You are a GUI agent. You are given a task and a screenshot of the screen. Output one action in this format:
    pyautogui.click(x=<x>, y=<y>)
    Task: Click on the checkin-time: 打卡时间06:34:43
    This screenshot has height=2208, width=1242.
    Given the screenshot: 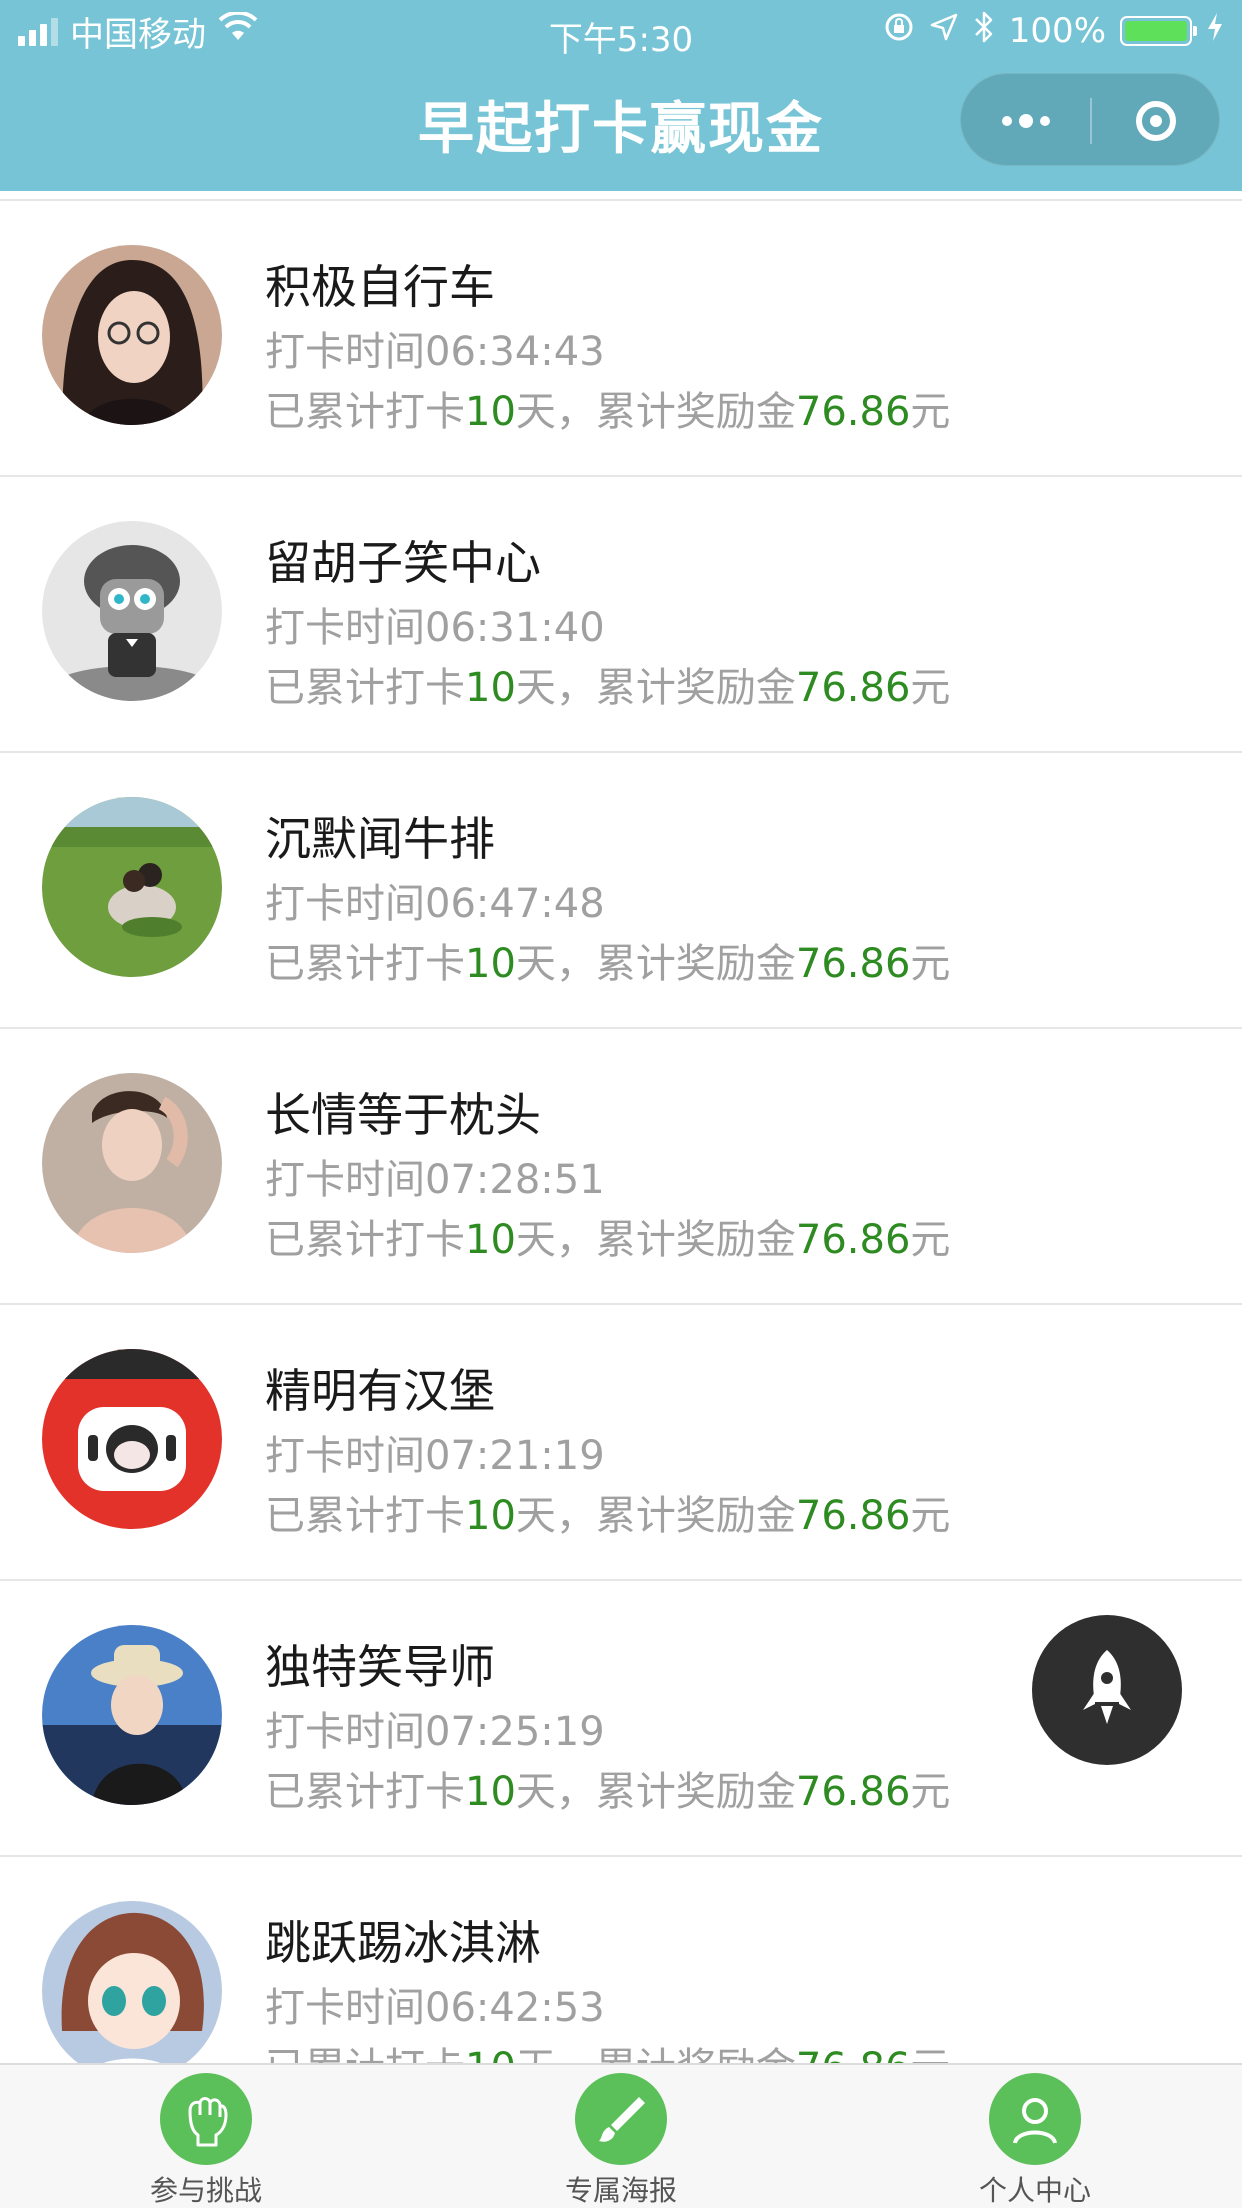 What is the action you would take?
    pyautogui.click(x=435, y=352)
    